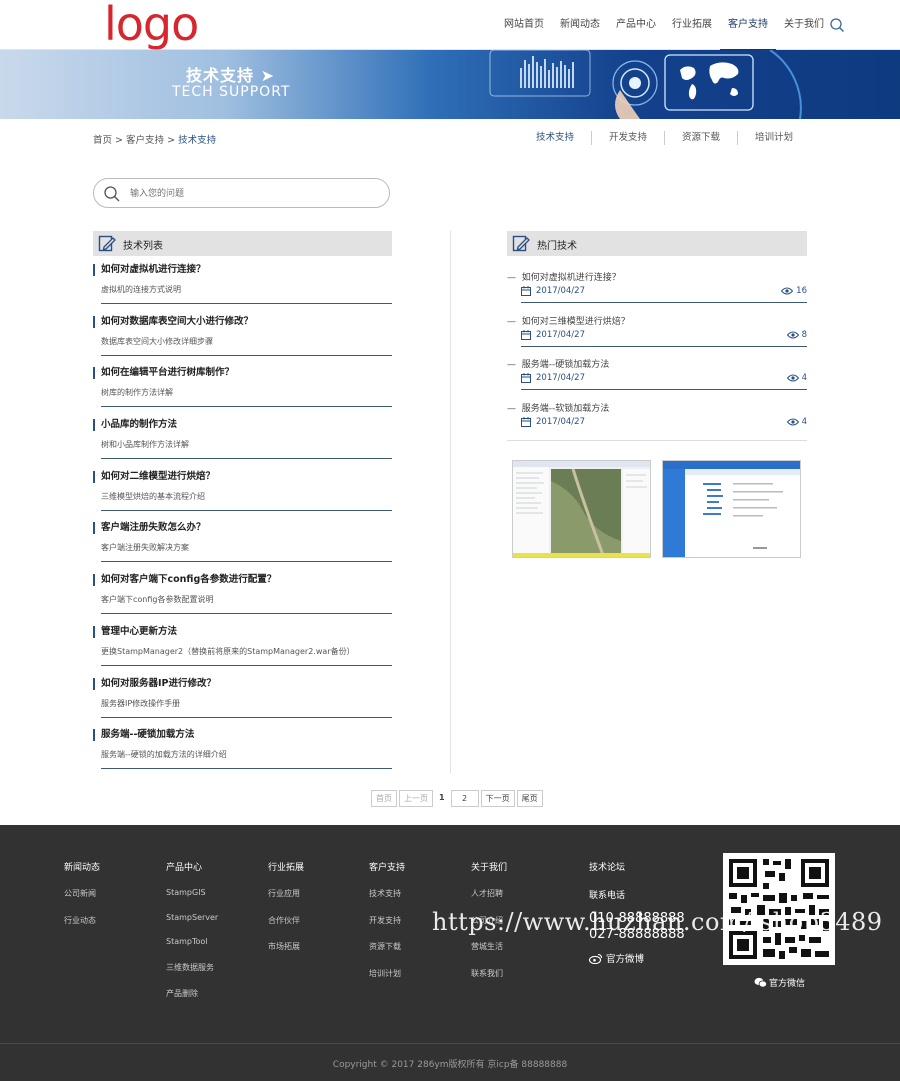 Image resolution: width=900 pixels, height=1081 pixels. I want to click on hot-item: — 服务端--硬锁加载方法 2017/04/27 4, so click(657, 379).